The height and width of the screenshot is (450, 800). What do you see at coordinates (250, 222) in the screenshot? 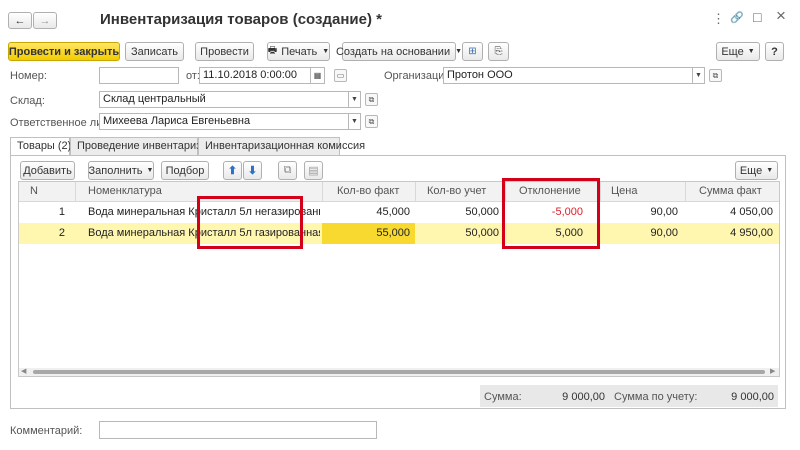
I see `annotation-box-nomenclature` at bounding box center [250, 222].